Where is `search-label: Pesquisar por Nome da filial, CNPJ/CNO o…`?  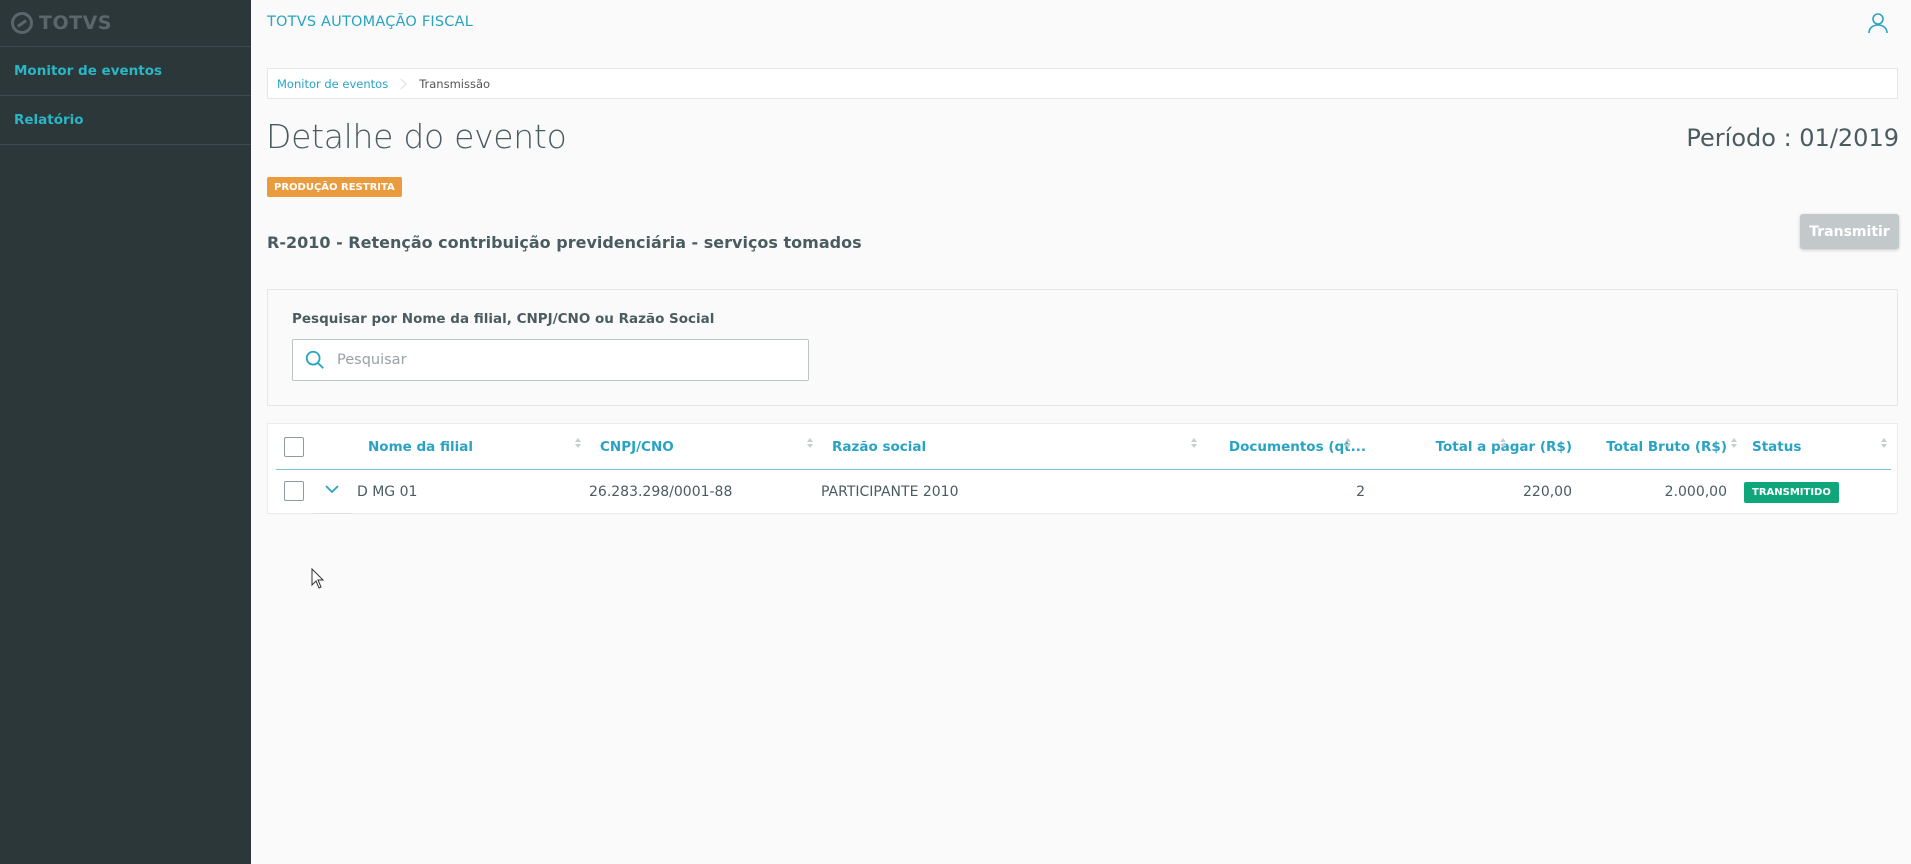 search-label: Pesquisar por Nome da filial, CNPJ/CNO o… is located at coordinates (503, 319).